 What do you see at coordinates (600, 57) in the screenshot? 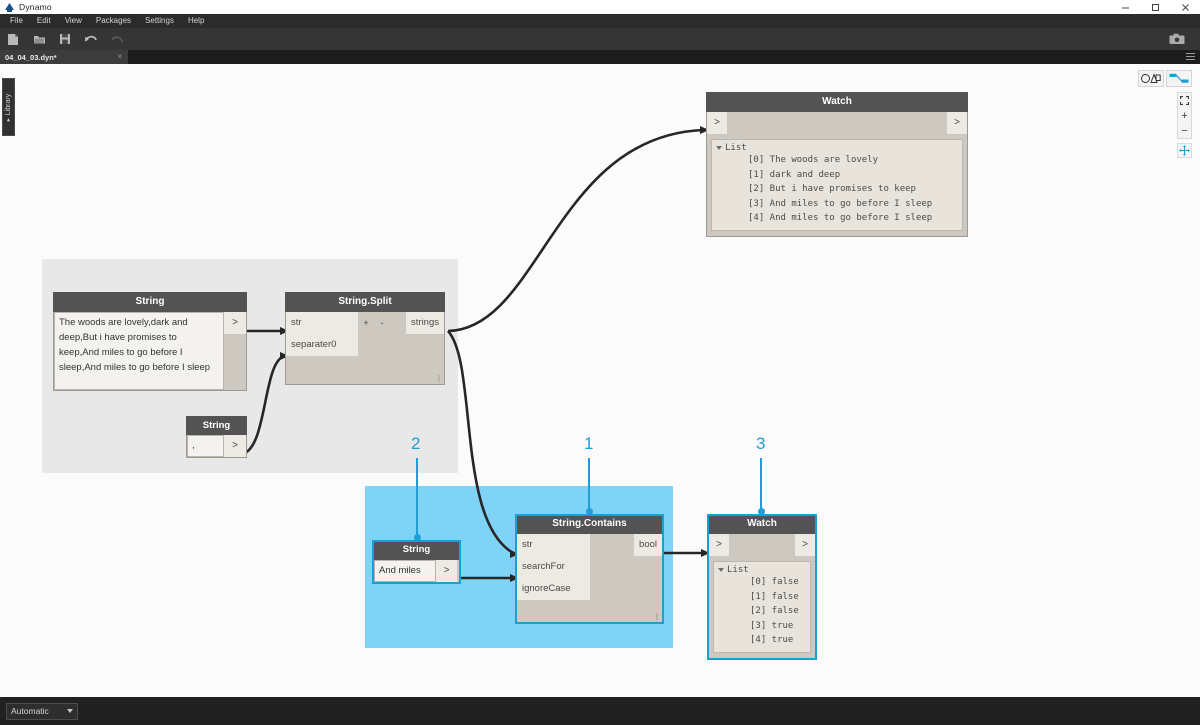
I see `tab-bar: 04_04_03.dyn* ×` at bounding box center [600, 57].